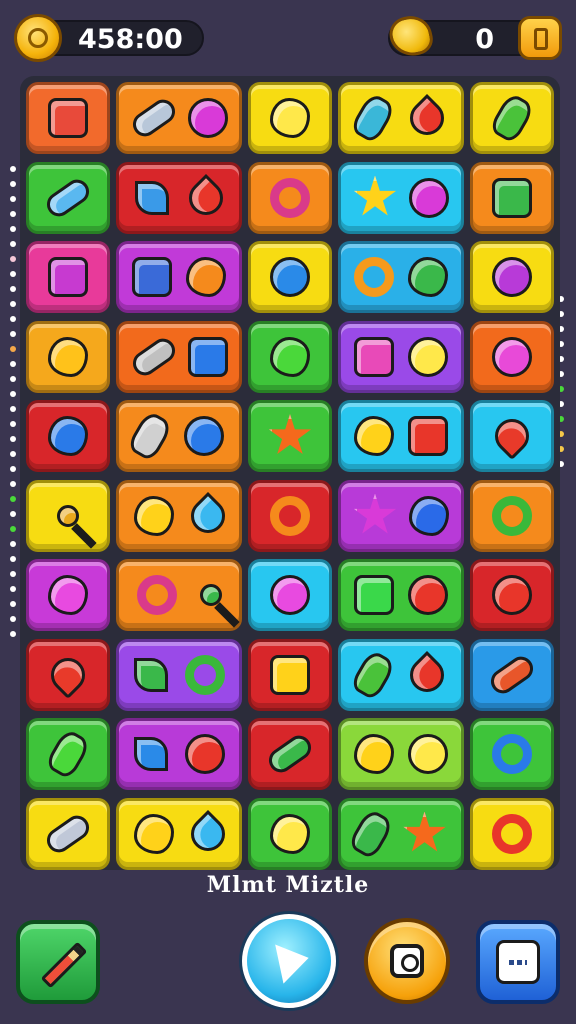 The width and height of the screenshot is (576, 1024). I want to click on top-hud: 458:00 0, so click(288, 37).